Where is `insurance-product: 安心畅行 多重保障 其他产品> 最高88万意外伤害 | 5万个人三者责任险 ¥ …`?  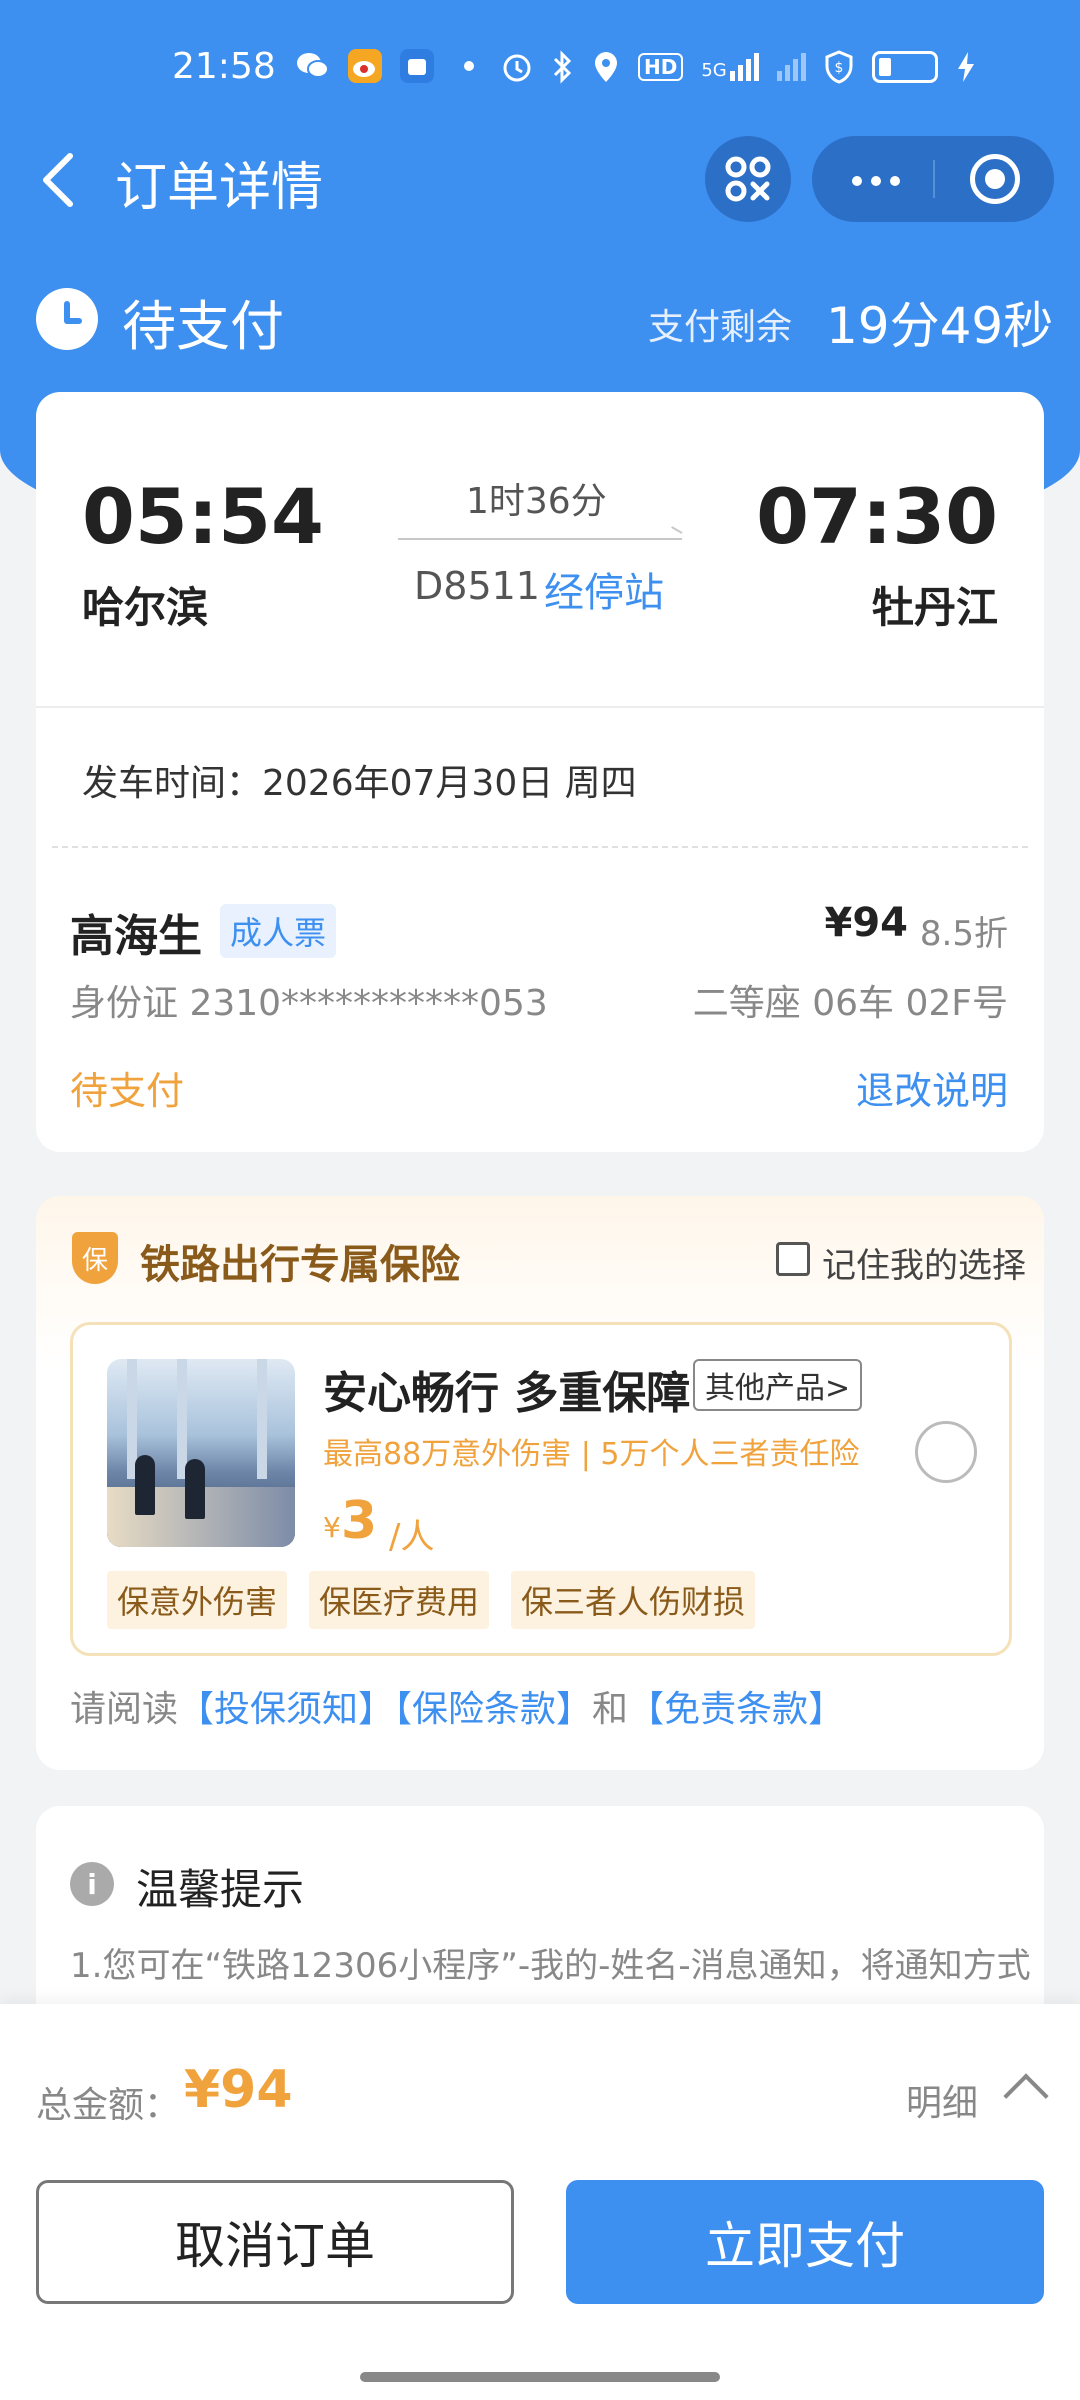 insurance-product: 安心畅行 多重保障 其他产品> 最高88万意外伤害 | 5万个人三者责任险 ¥ … is located at coordinates (541, 1489).